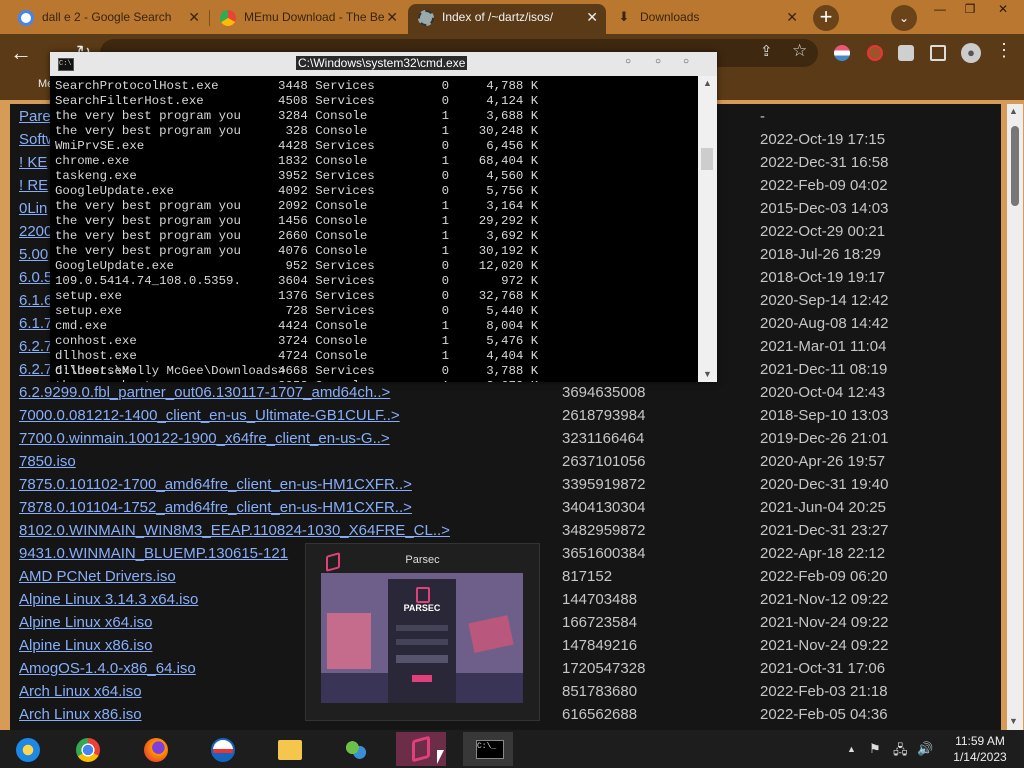 The height and width of the screenshot is (768, 1024). What do you see at coordinates (766, 51) in the screenshot?
I see `share-icon: ⇪` at bounding box center [766, 51].